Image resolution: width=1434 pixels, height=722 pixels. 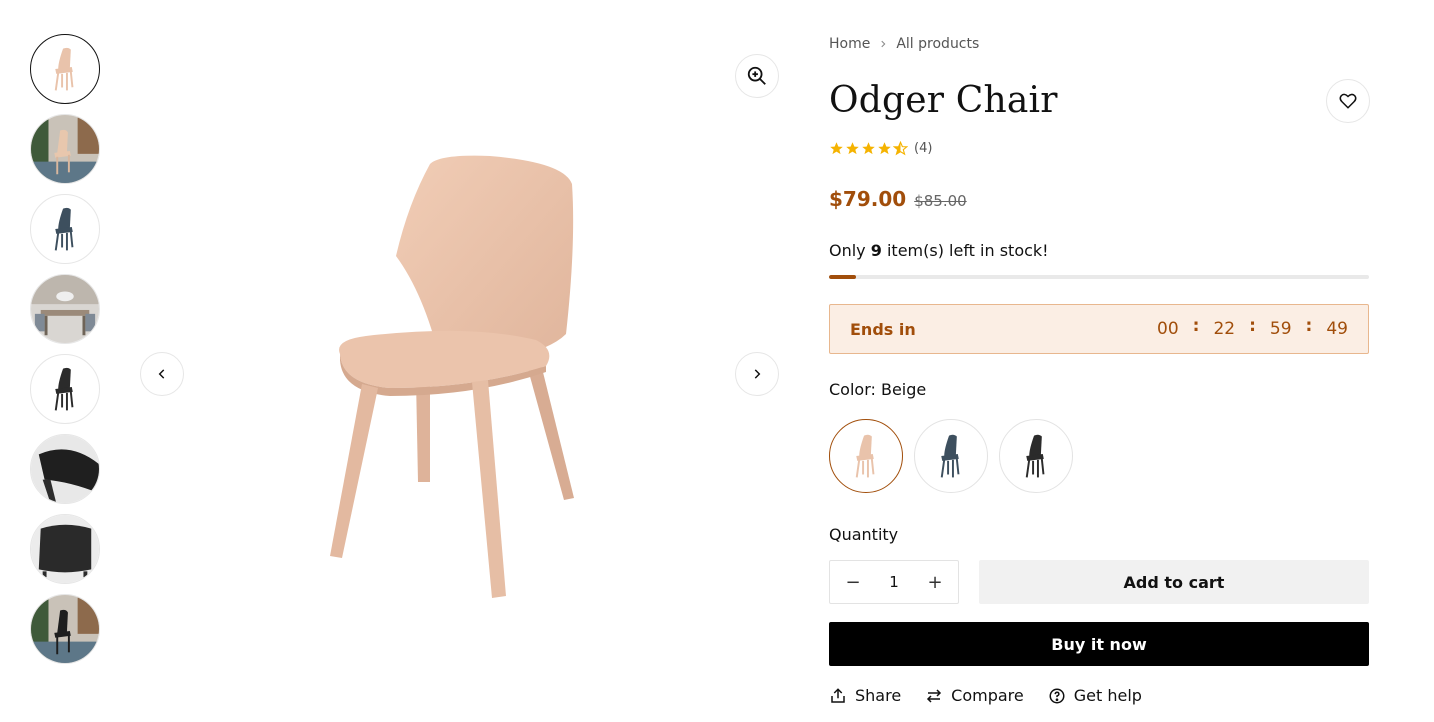 I want to click on next-image-button, so click(x=757, y=374).